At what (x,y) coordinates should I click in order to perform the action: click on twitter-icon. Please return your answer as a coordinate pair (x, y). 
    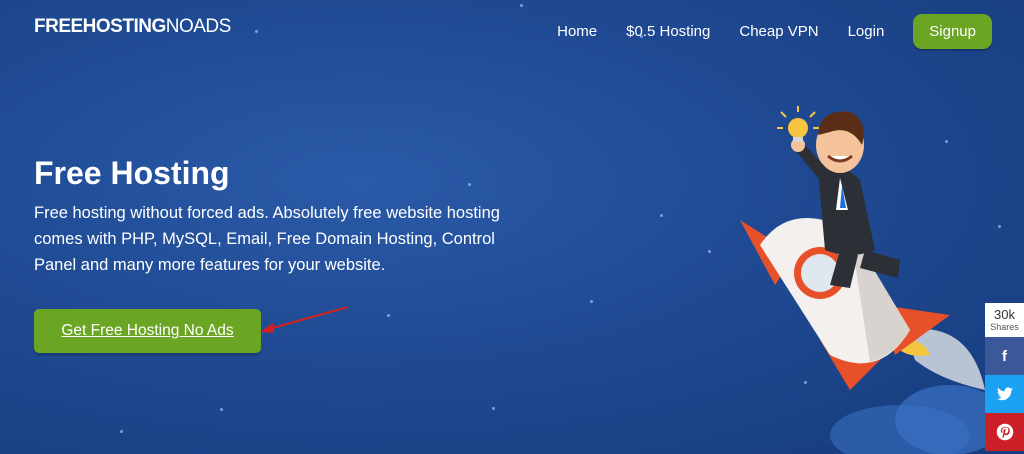
    Looking at the image, I should click on (1004, 394).